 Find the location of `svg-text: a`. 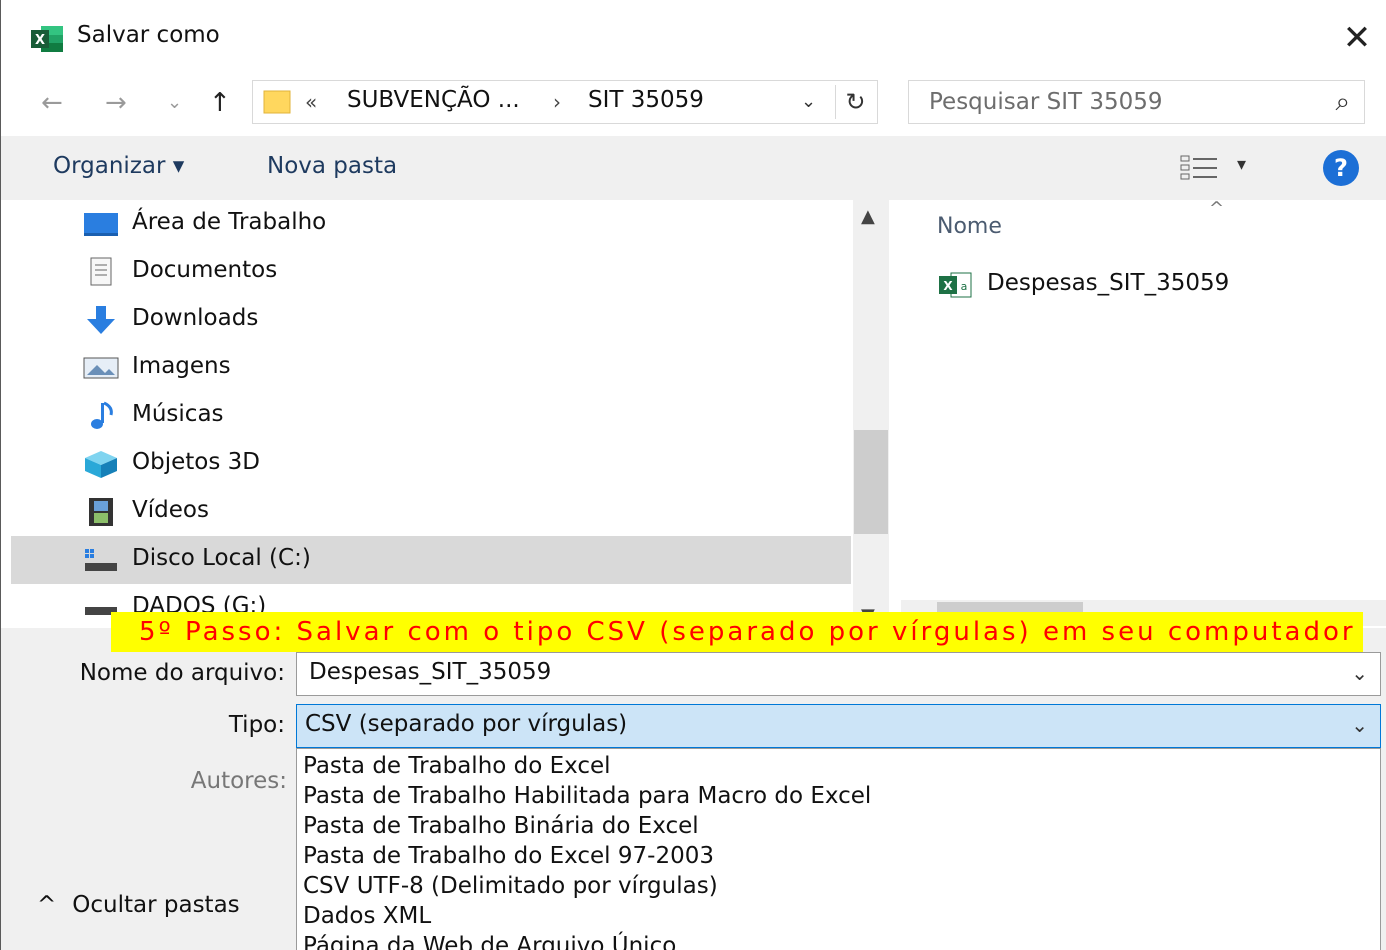

svg-text: a is located at coordinates (964, 286).